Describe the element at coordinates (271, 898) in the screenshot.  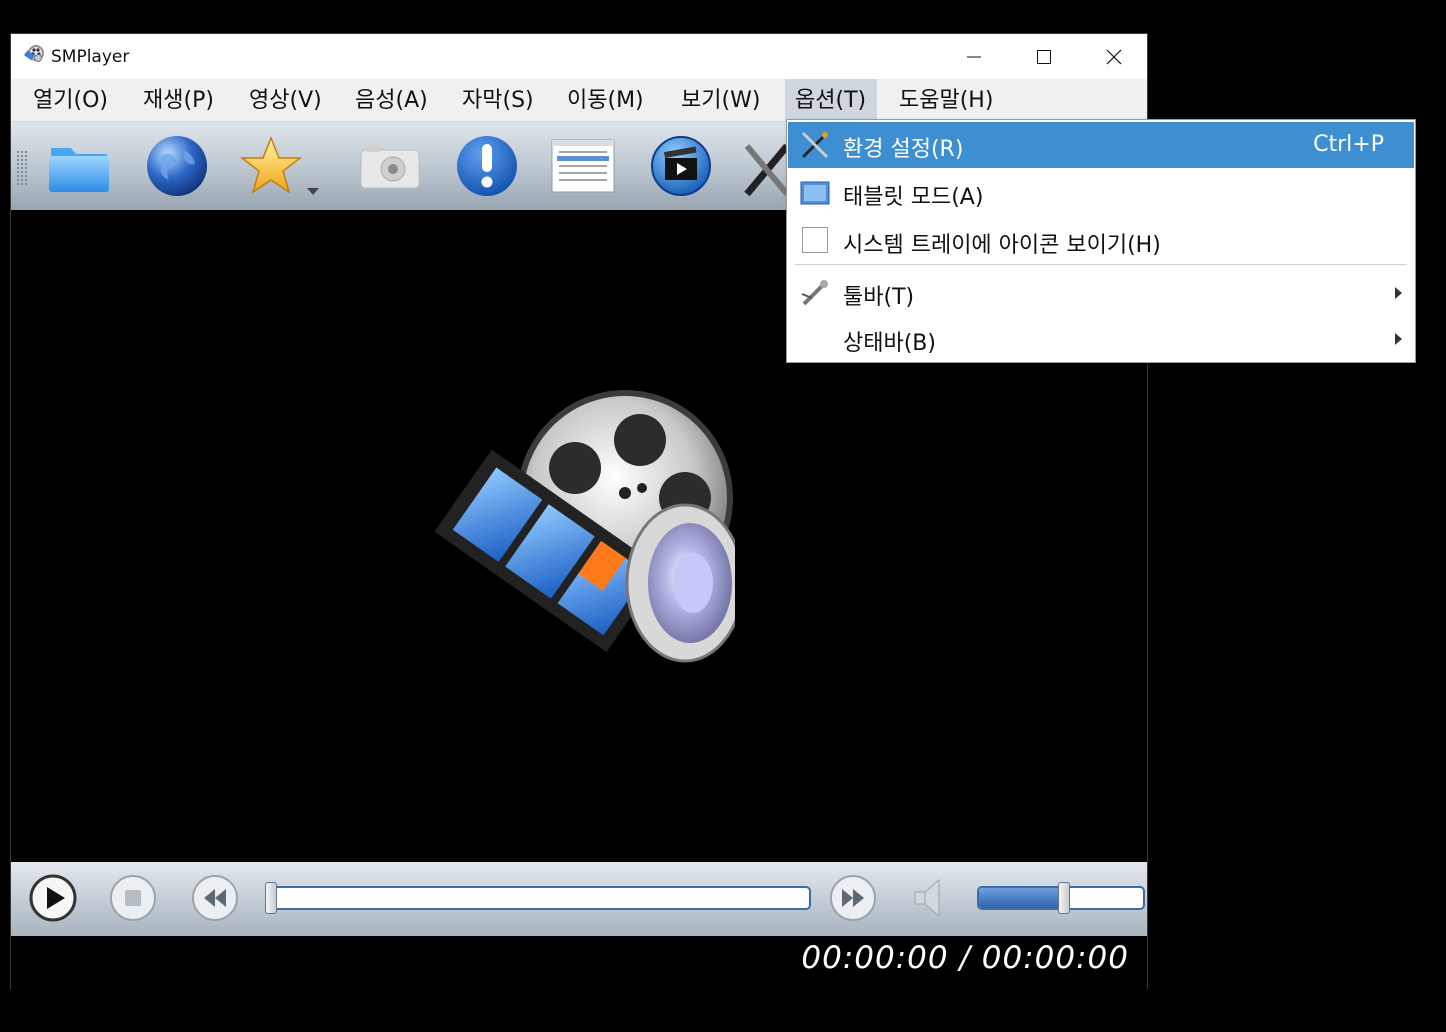
I see `seek-slider-handle` at that location.